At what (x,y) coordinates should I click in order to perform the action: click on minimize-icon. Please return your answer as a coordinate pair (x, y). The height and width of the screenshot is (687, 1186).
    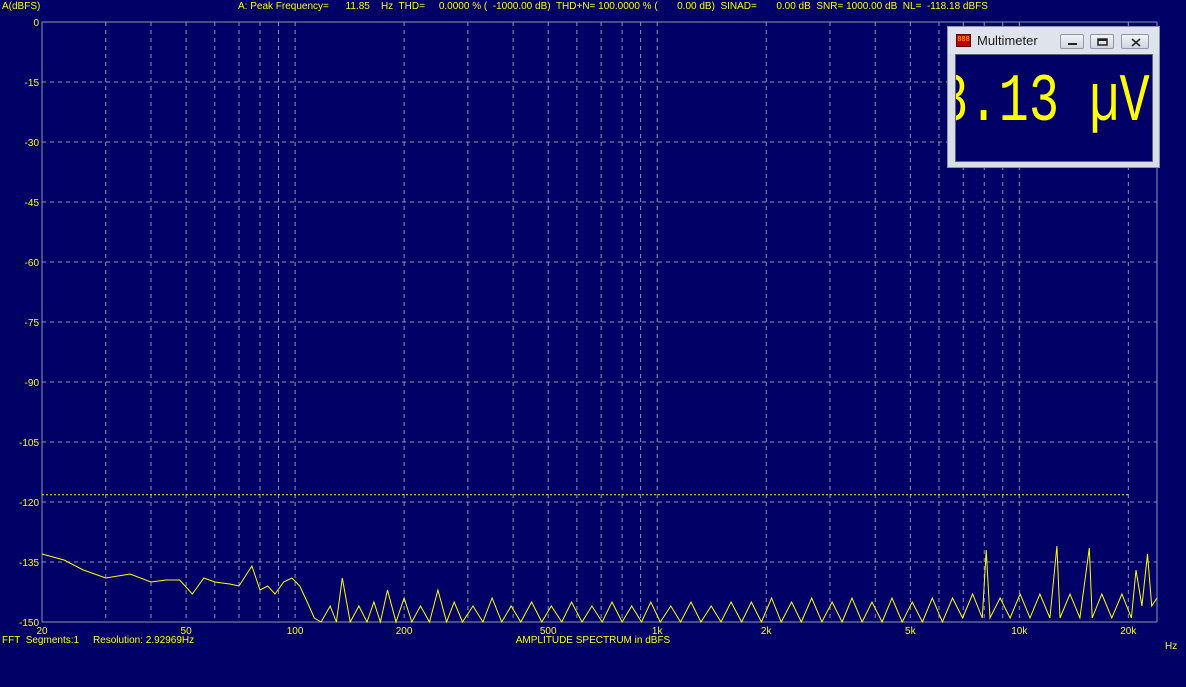
    Looking at the image, I should click on (1072, 44).